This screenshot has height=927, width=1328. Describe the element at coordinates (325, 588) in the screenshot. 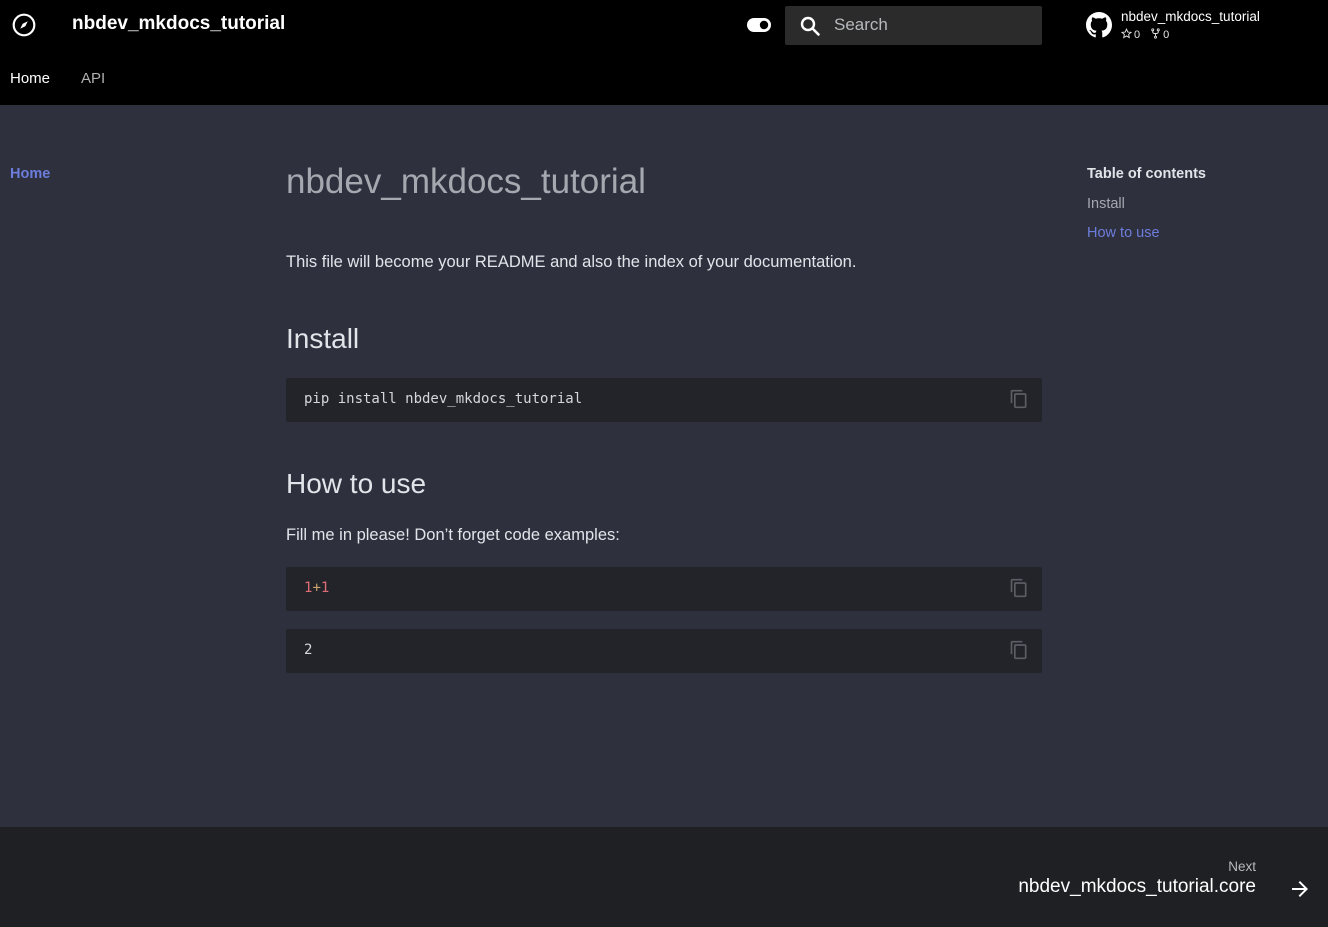

I see `code-number: 1` at that location.